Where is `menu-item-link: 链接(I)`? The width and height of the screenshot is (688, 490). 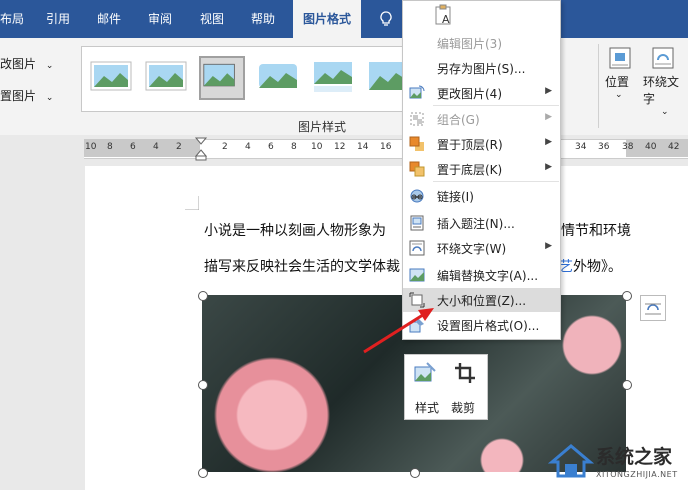 menu-item-link: 链接(I) is located at coordinates (481, 196).